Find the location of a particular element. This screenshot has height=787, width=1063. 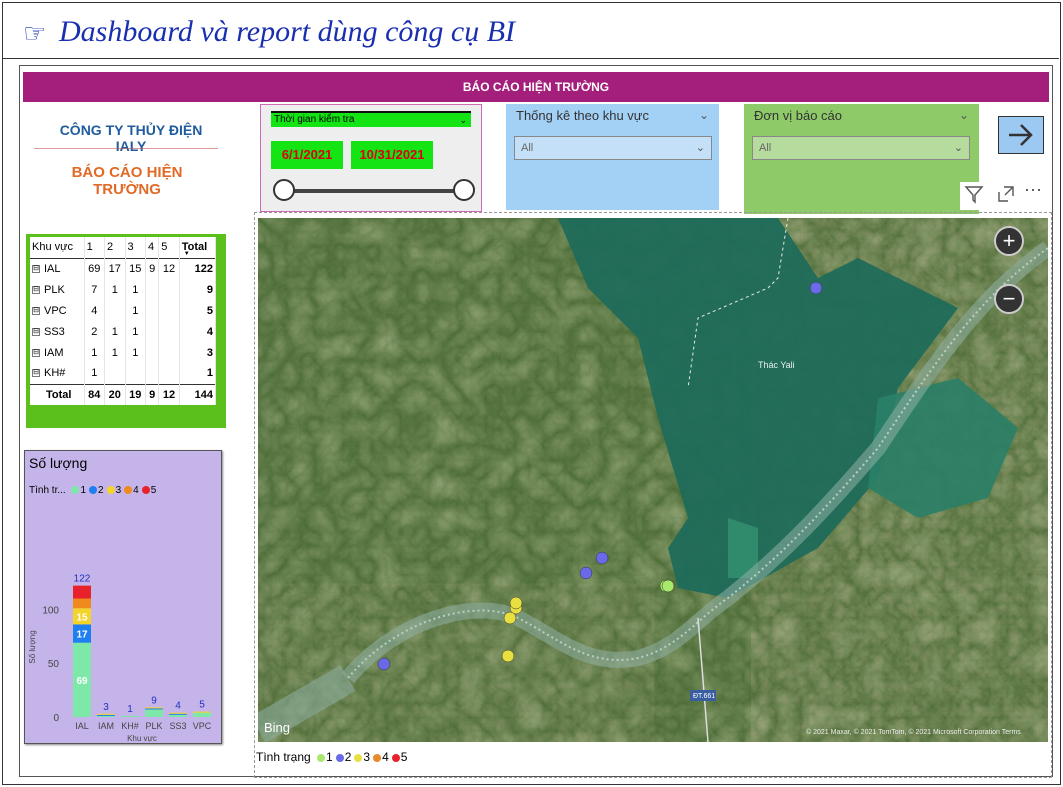

table-row: ⊟ PLK 7 1 1 9 is located at coordinates (123, 289).